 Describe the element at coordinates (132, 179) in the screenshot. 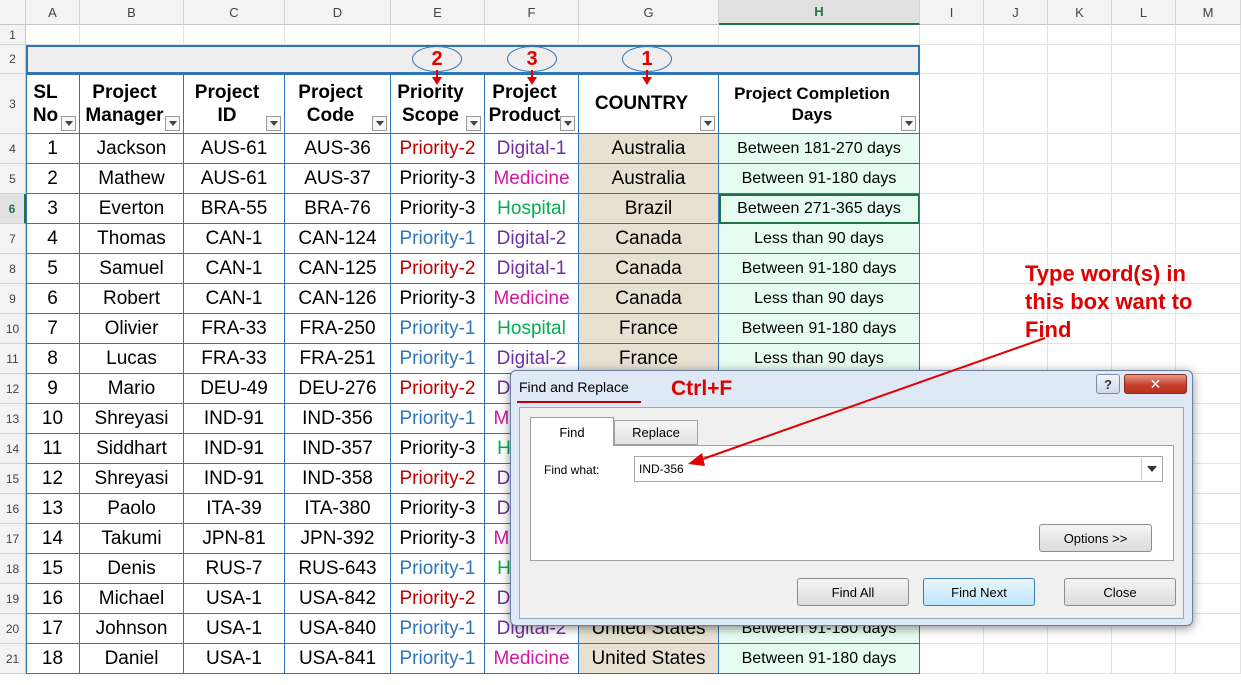

I see `cell-manager: Mathew` at that location.